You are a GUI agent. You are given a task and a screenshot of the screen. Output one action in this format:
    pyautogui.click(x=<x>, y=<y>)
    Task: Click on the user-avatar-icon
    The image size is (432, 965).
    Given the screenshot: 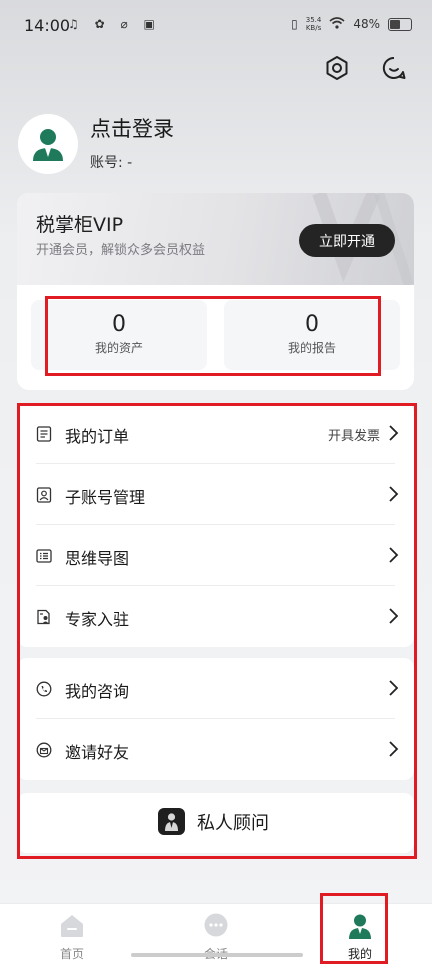 What is the action you would take?
    pyautogui.click(x=48, y=145)
    